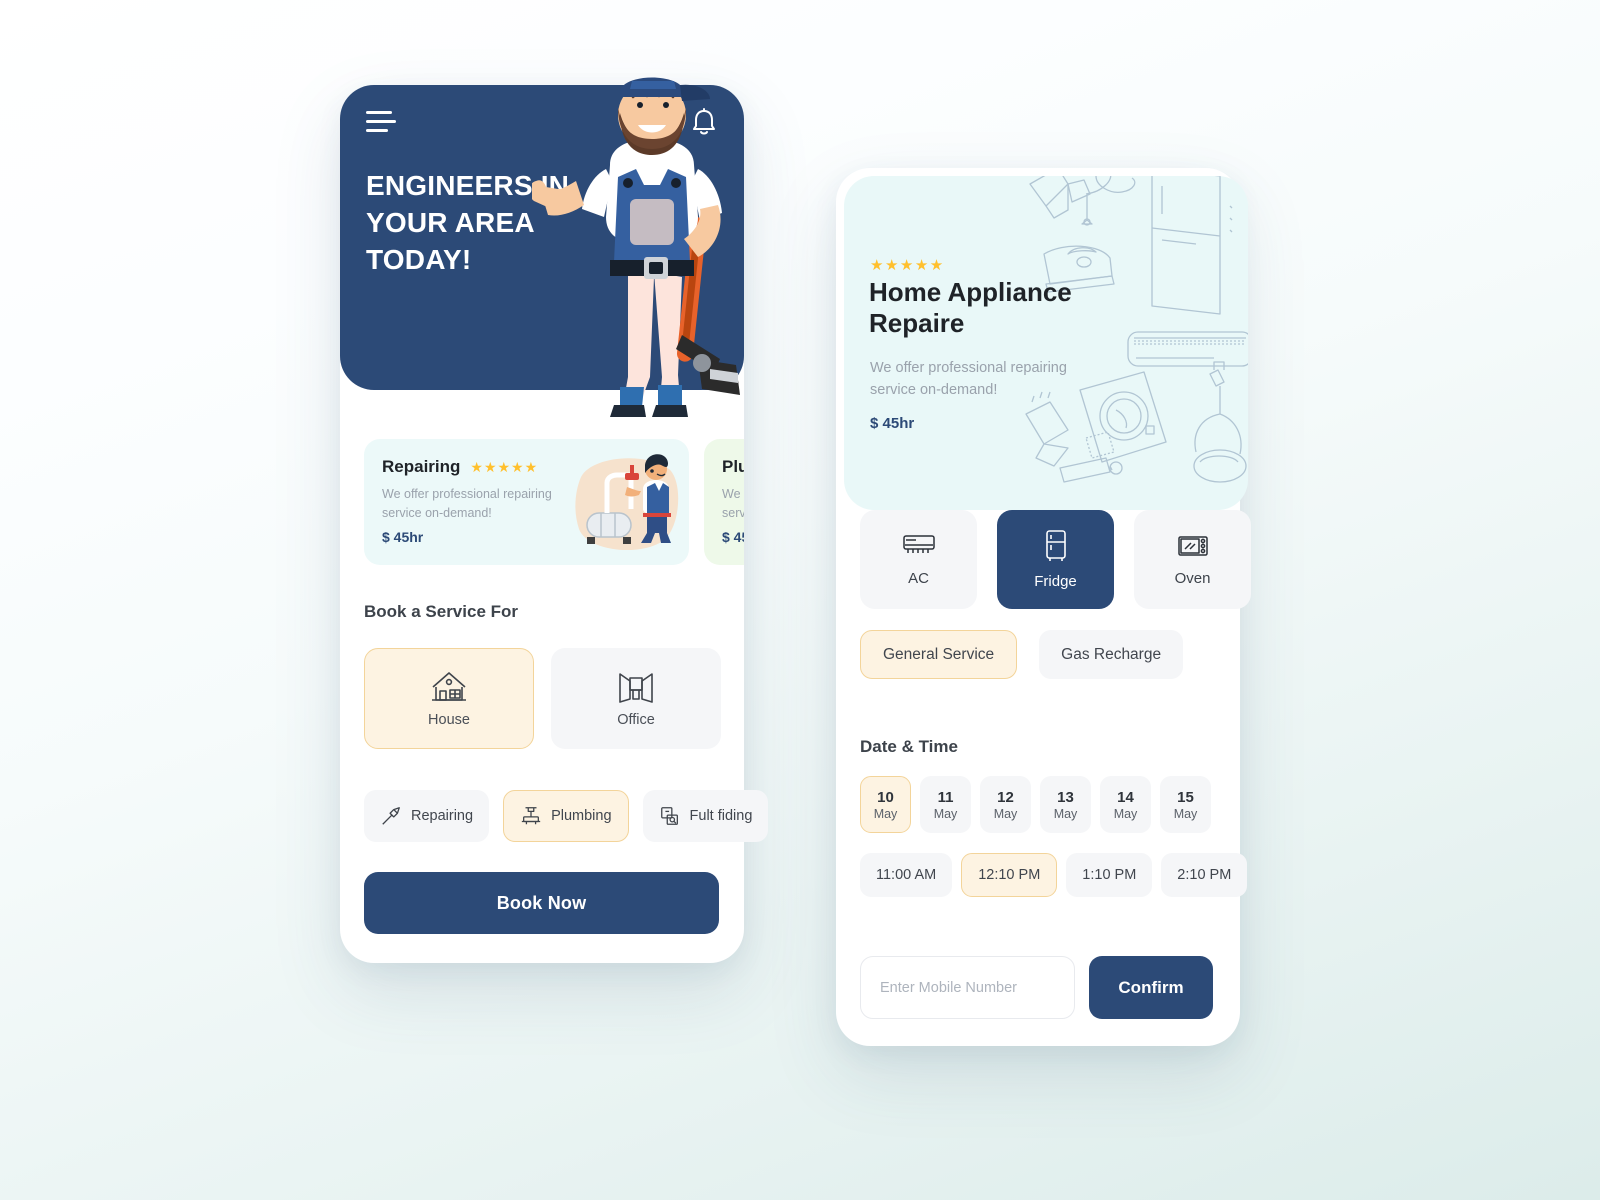 Image resolution: width=1600 pixels, height=1200 pixels. I want to click on appliance-option-fridge: Fridge, so click(1055, 559).